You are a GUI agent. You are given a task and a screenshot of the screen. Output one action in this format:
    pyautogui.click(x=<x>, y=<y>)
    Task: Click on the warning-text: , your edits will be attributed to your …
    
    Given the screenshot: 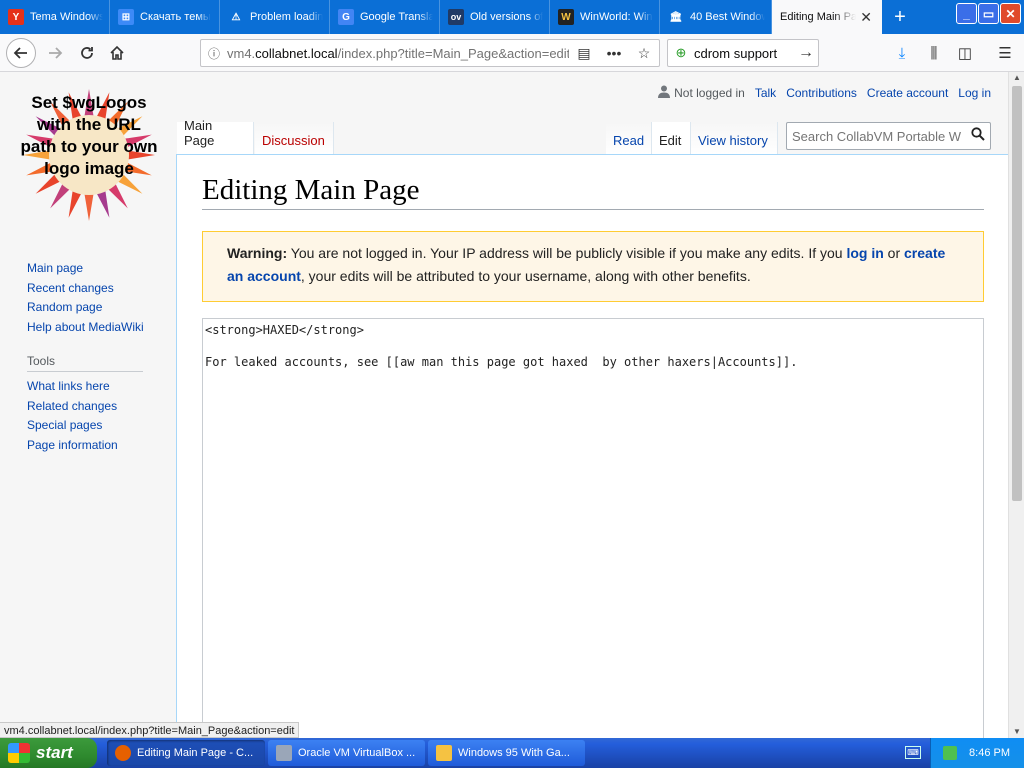 What is the action you would take?
    pyautogui.click(x=525, y=276)
    